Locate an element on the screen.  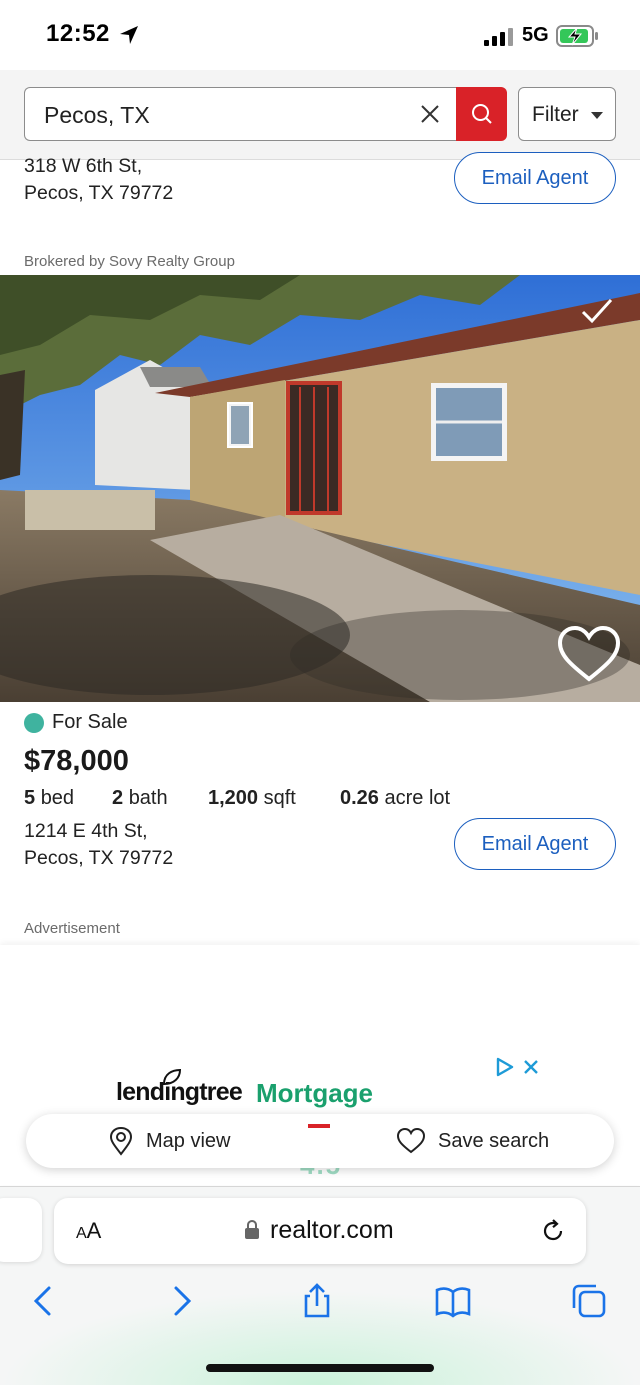
save-search-label: Save search is located at coordinates (494, 1140).